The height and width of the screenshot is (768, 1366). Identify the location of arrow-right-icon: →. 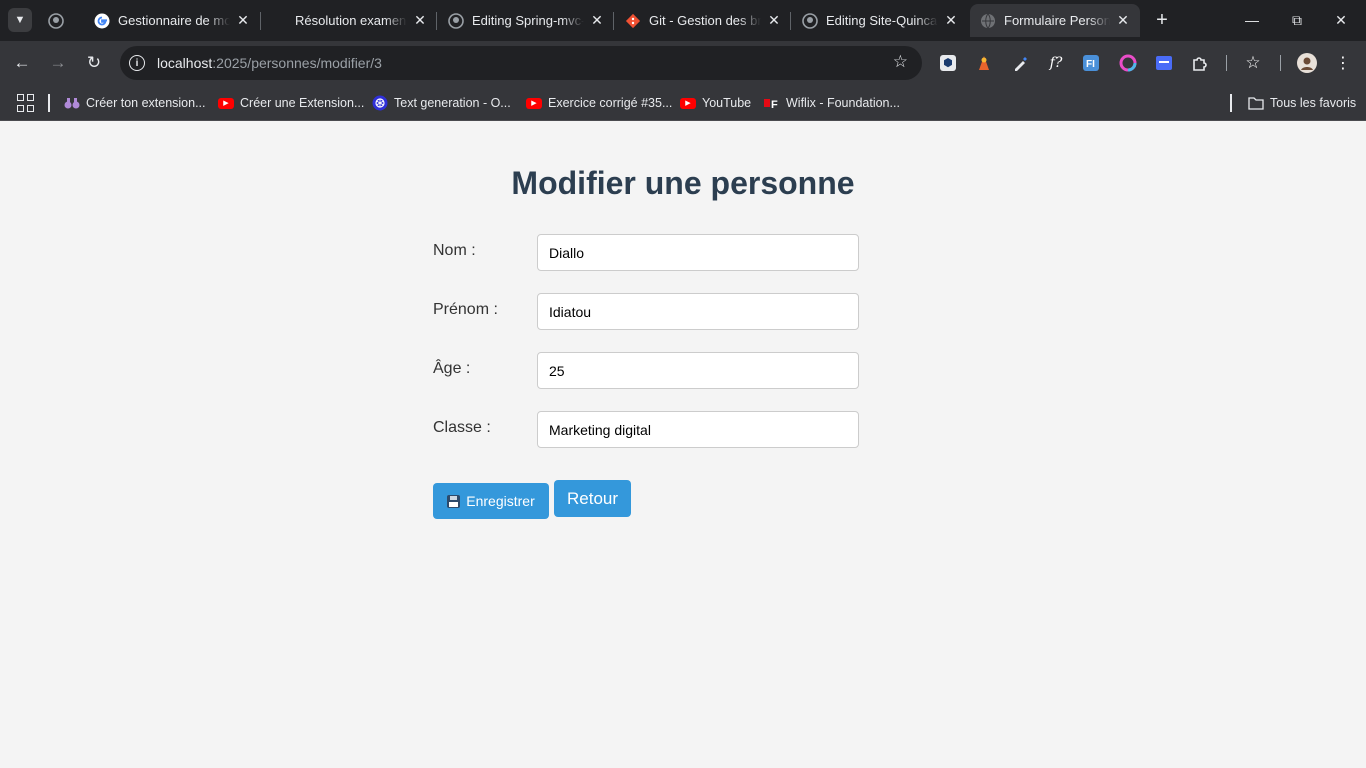
(58, 62).